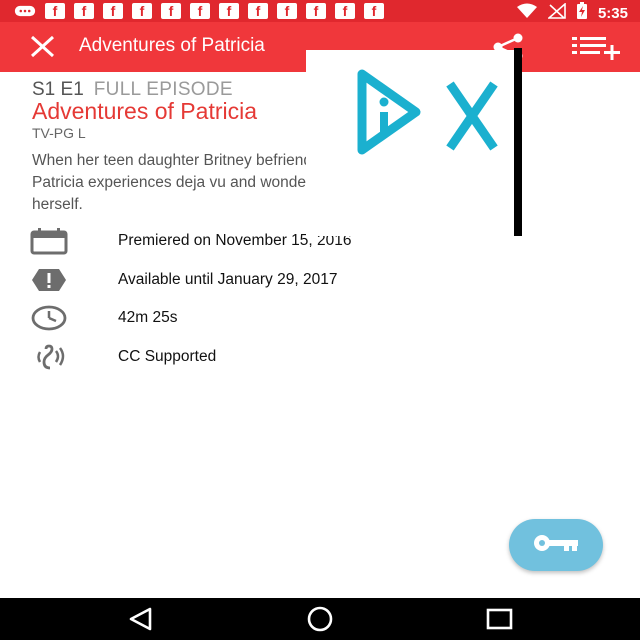 Image resolution: width=640 pixels, height=640 pixels. I want to click on notification-icons: f f f f f f f f f f f f, so click(199, 11).